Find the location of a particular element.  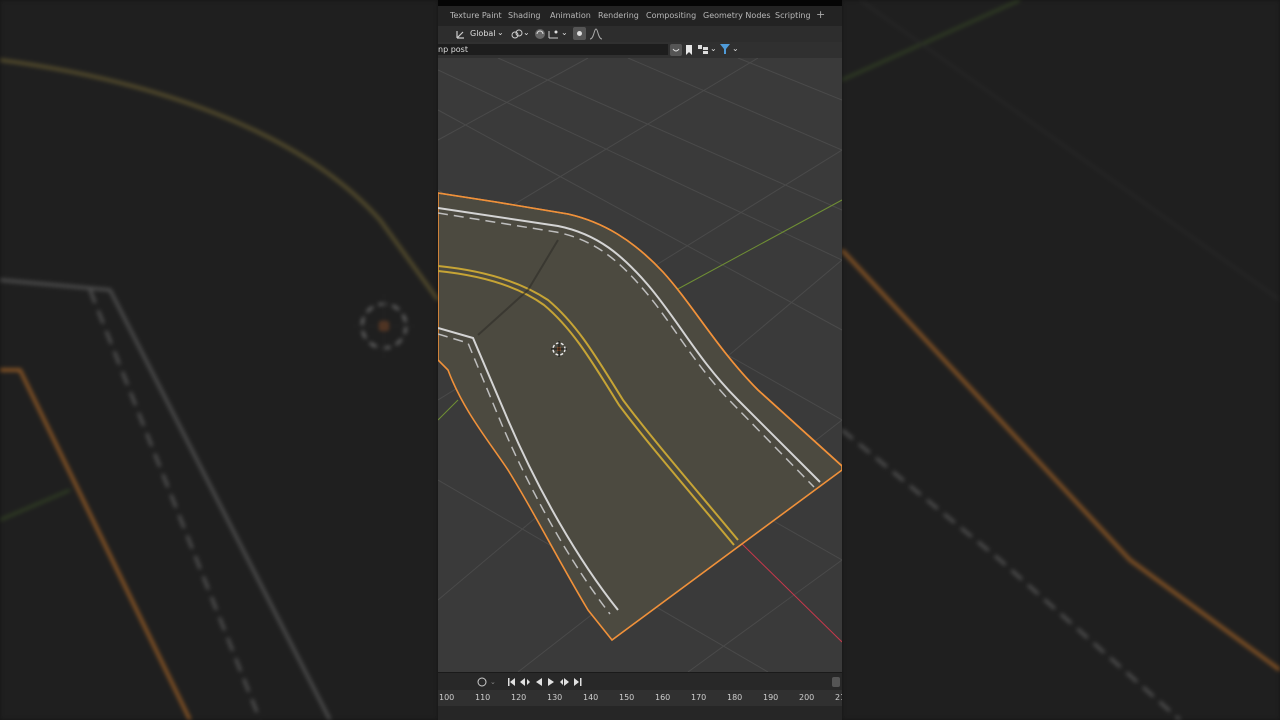

play-reverse-icon is located at coordinates (539, 682).